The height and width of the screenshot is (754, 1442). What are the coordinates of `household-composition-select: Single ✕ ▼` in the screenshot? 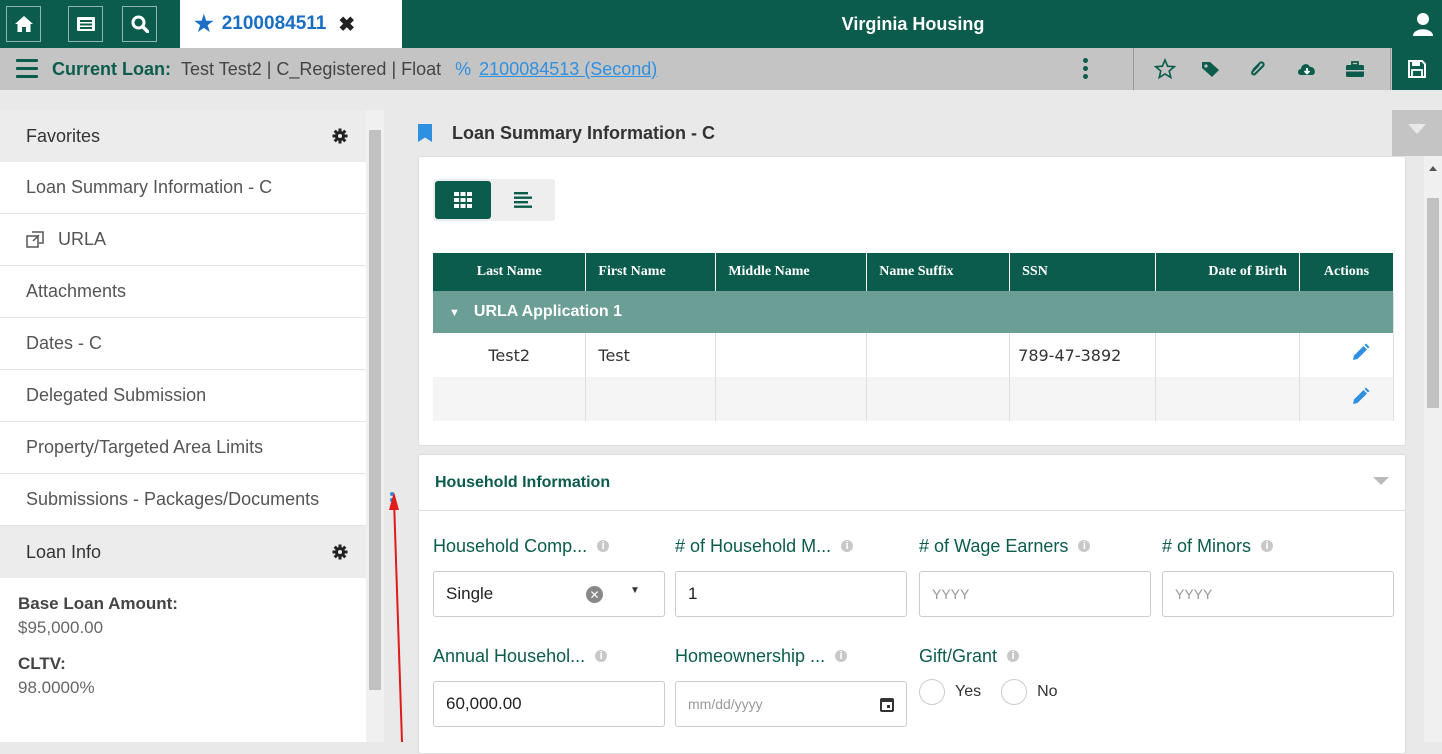 It's located at (549, 594).